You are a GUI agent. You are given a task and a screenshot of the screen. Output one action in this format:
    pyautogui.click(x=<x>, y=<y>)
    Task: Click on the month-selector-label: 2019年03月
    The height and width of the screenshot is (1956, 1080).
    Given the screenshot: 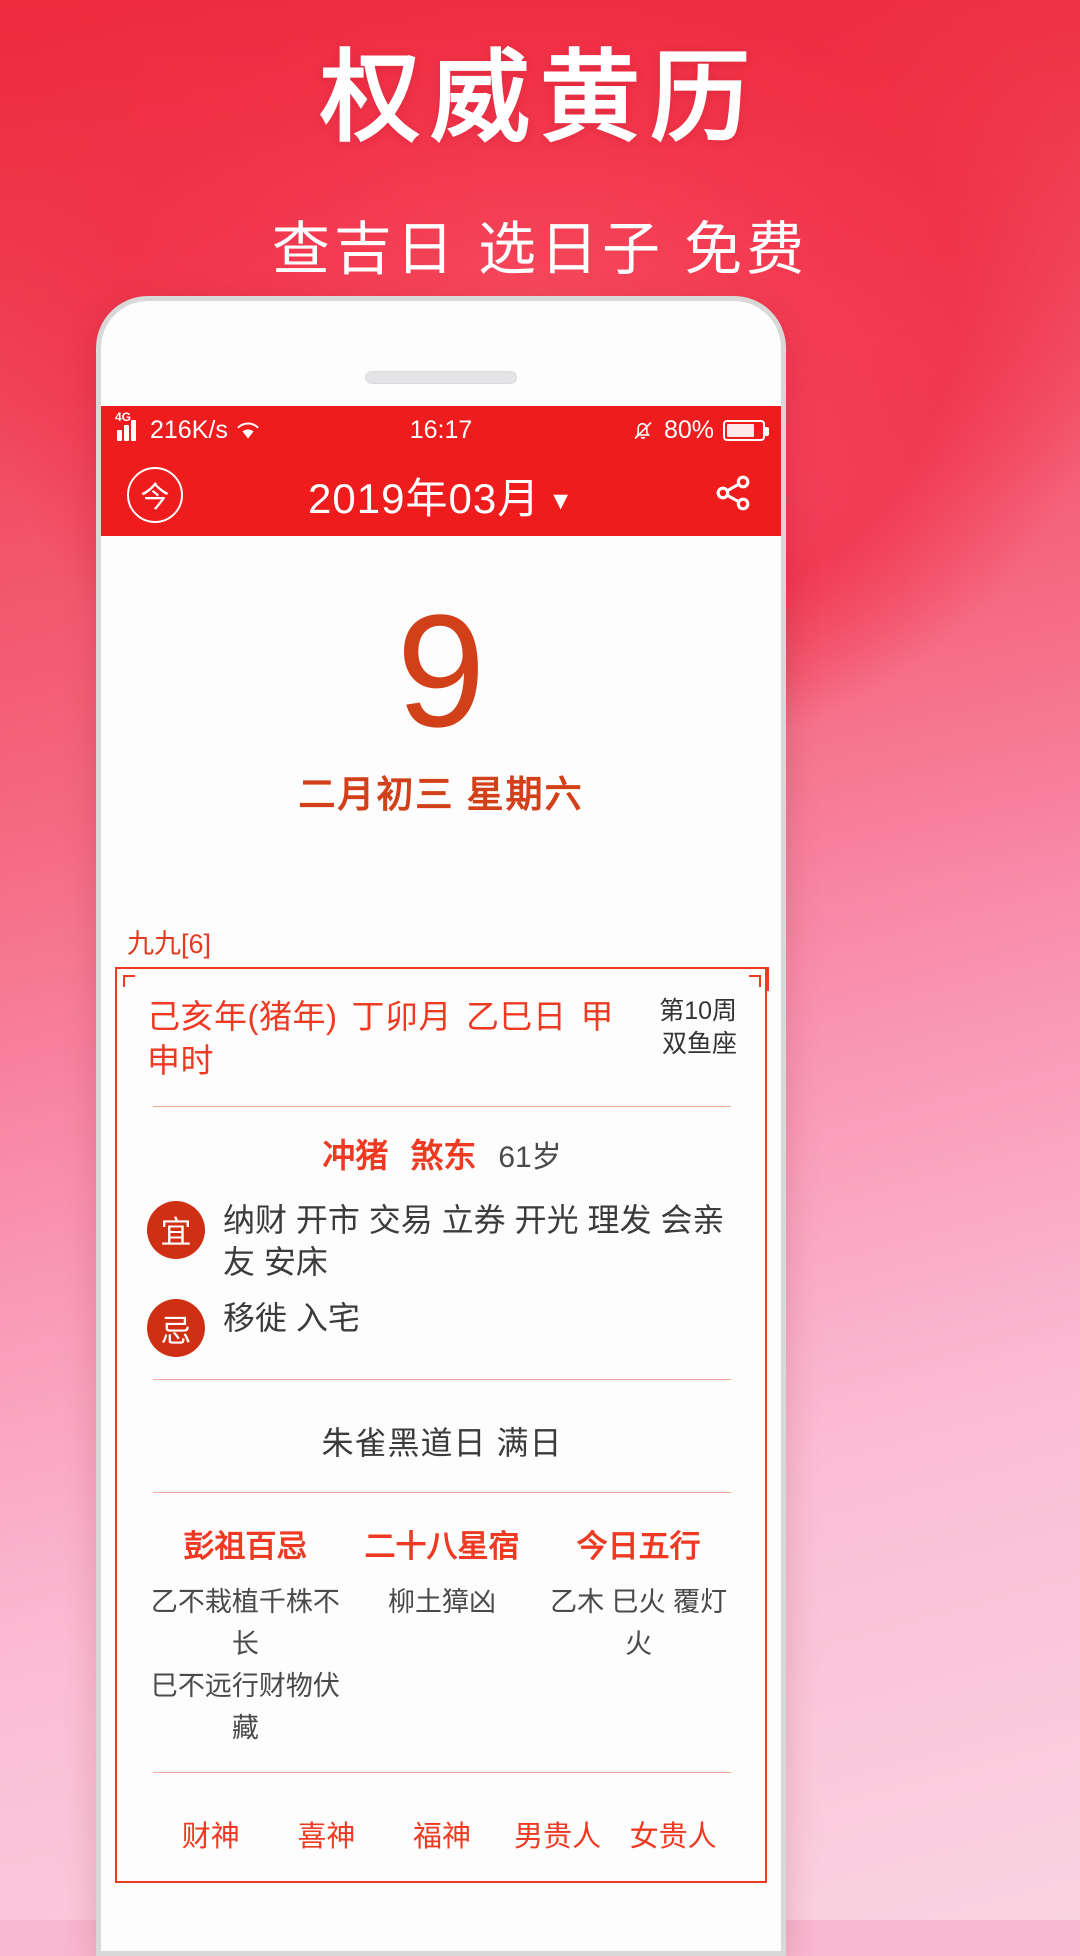 What is the action you would take?
    pyautogui.click(x=424, y=498)
    